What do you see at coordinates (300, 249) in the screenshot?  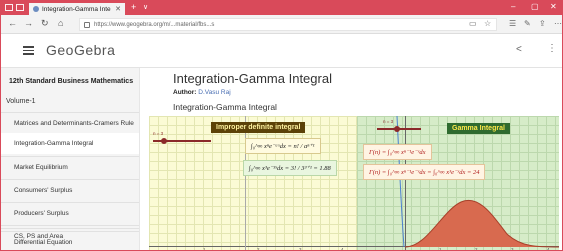 I see `tick-label: 3` at bounding box center [300, 249].